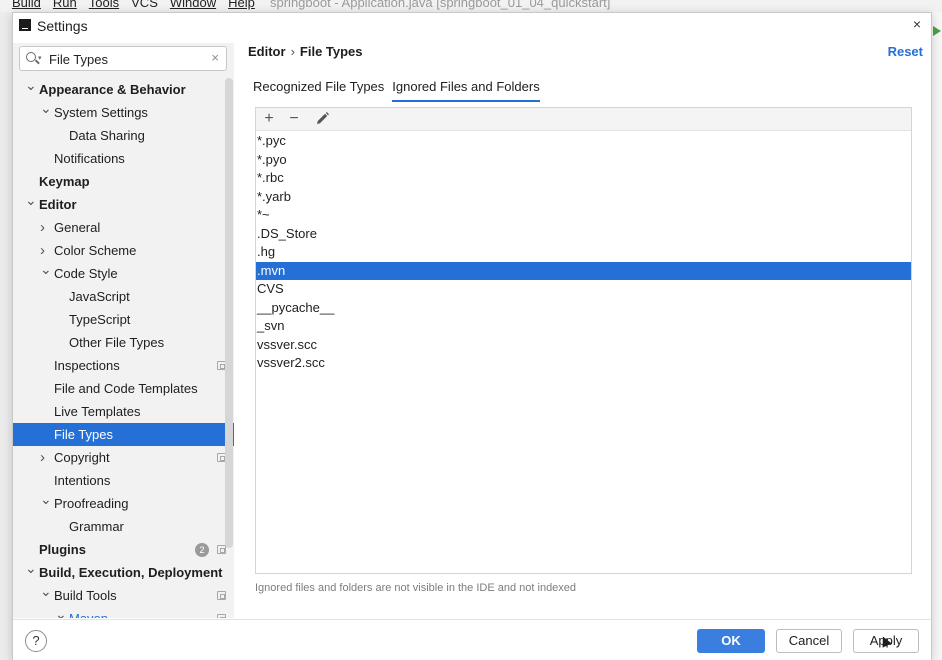  What do you see at coordinates (318, 90) in the screenshot?
I see `tab-recognized-file-types: Recognized File Types` at bounding box center [318, 90].